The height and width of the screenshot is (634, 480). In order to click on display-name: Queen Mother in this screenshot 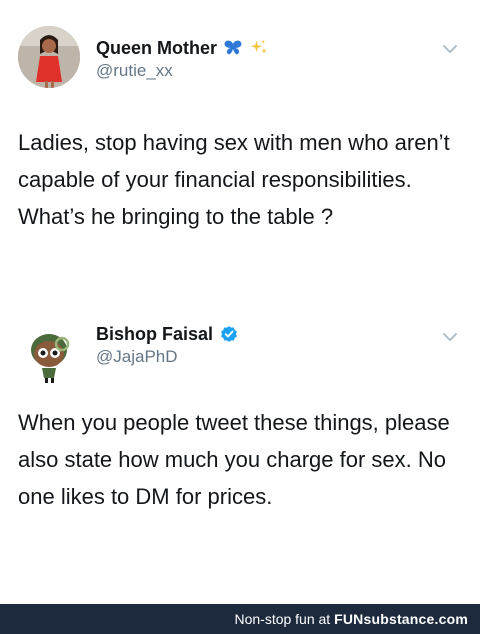, I will do `click(182, 48)`.